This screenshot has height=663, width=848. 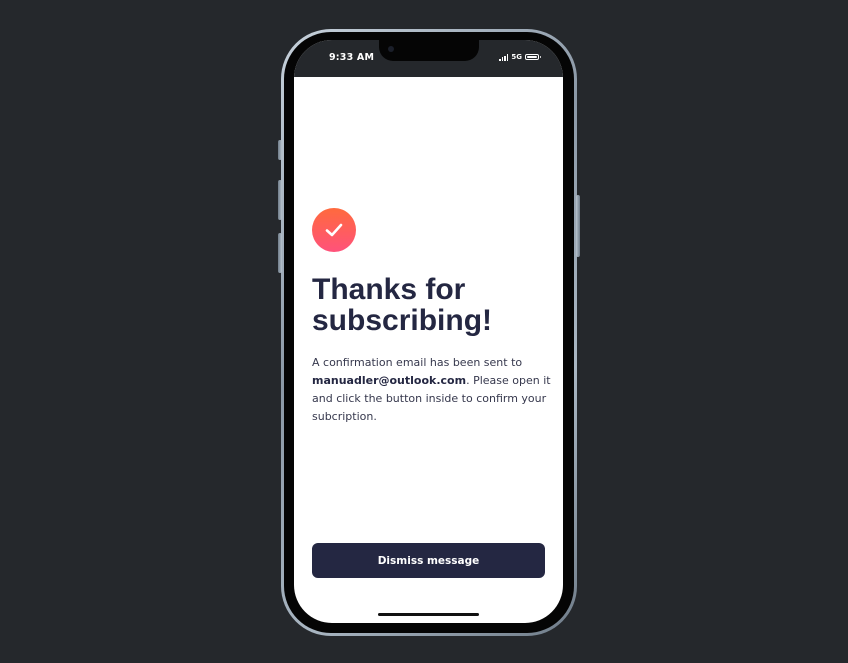 I want to click on phone-silent-switch, so click(x=280, y=150).